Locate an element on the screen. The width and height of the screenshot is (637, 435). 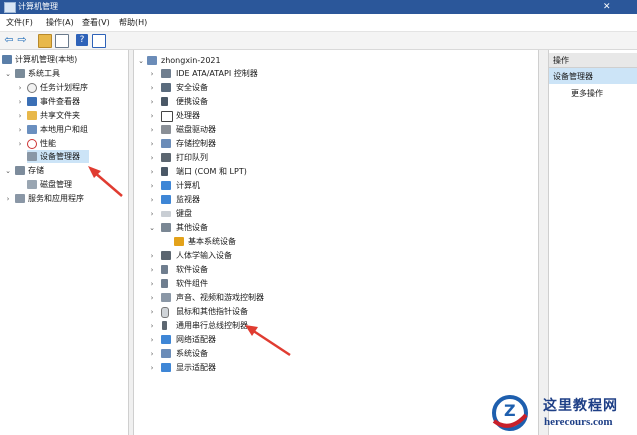
watermark-url: herecours.com is located at coordinates (578, 422).